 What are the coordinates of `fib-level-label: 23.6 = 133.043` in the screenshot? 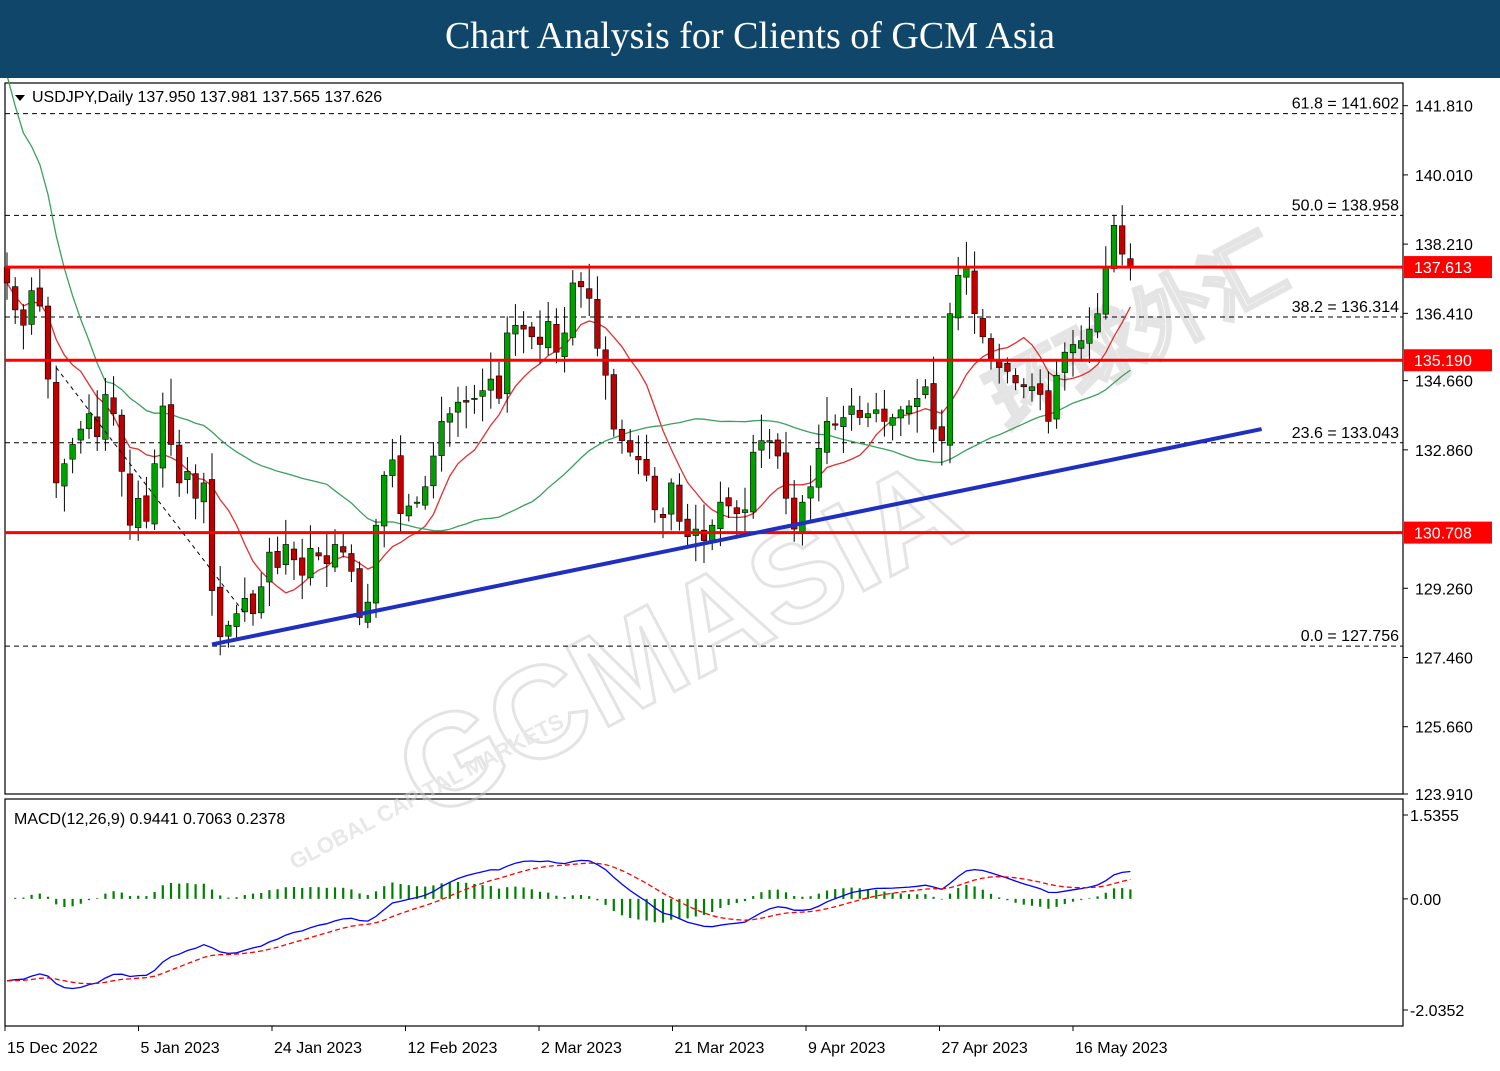 It's located at (1345, 433).